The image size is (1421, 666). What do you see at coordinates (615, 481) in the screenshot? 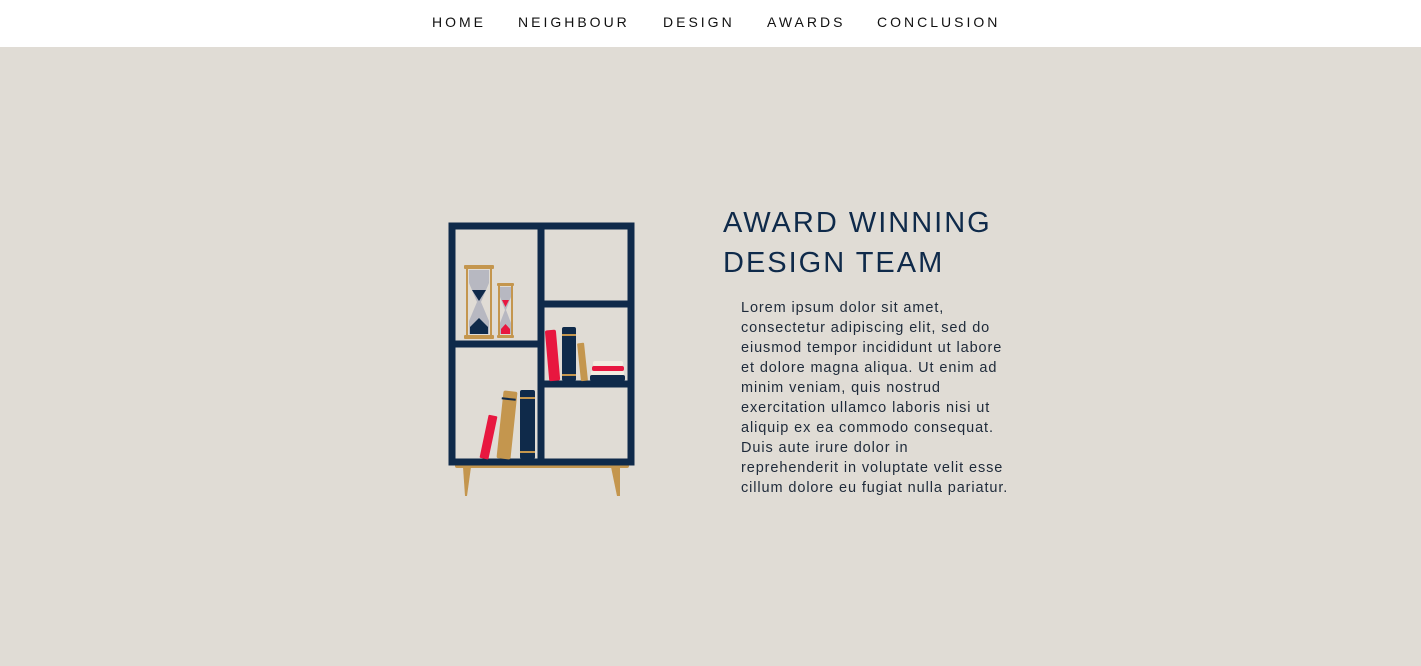
I see `shelf-leg-right` at bounding box center [615, 481].